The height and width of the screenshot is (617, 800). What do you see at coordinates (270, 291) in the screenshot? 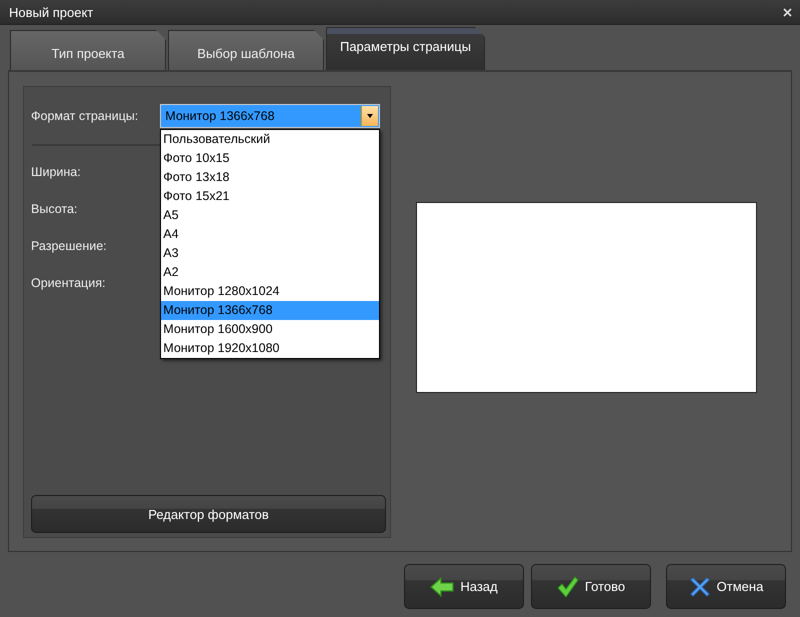
I see `dropdown-option: Монитор 1280x1024` at bounding box center [270, 291].